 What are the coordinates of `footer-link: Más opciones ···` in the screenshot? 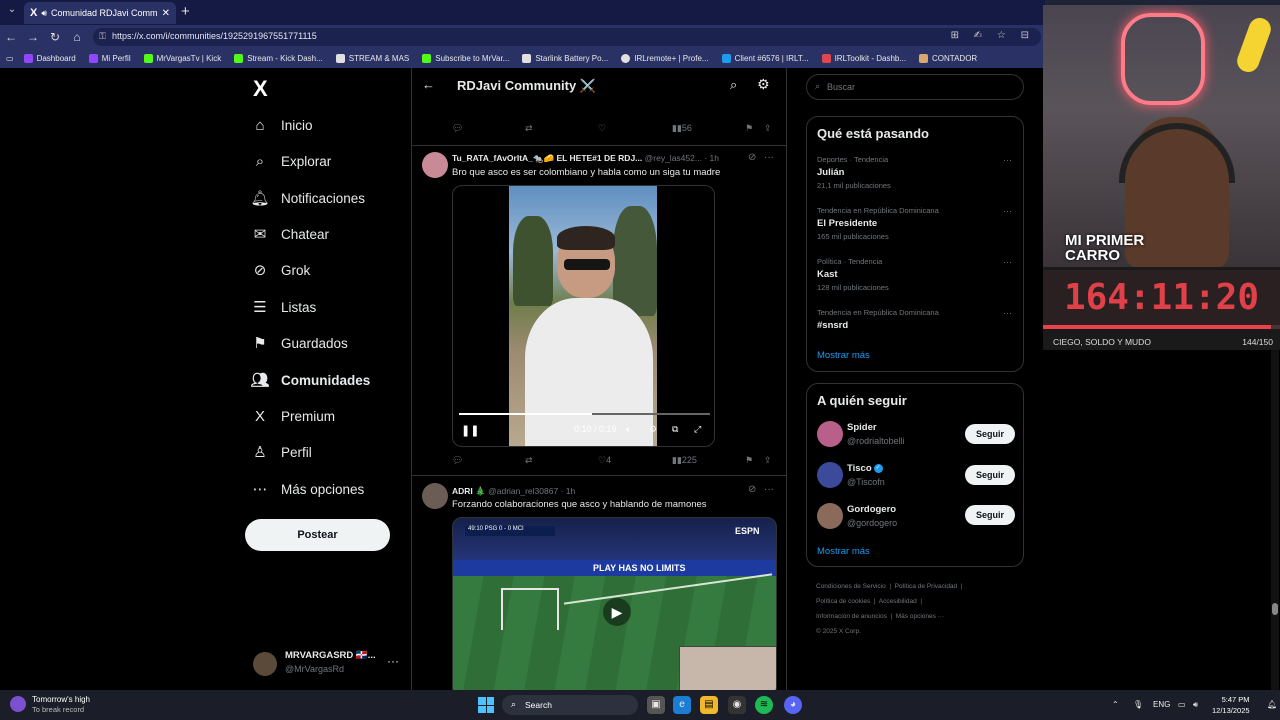 It's located at (920, 616).